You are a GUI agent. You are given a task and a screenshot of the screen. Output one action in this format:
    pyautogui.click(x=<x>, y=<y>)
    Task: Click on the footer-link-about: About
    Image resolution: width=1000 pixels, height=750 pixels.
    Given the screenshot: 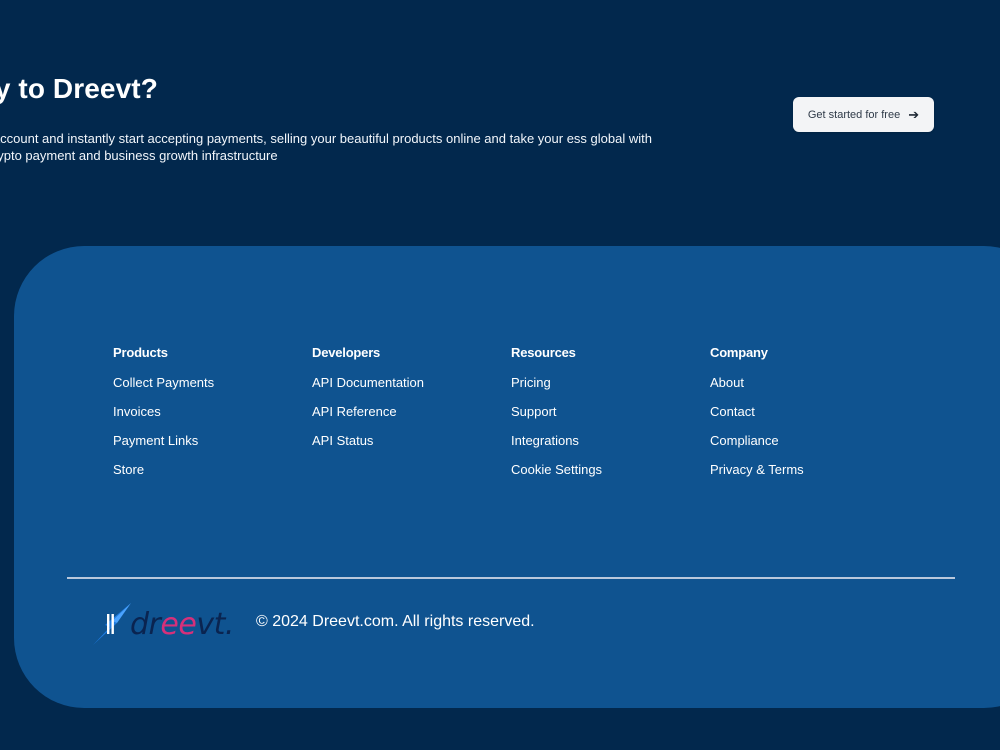 What is the action you would take?
    pyautogui.click(x=727, y=382)
    